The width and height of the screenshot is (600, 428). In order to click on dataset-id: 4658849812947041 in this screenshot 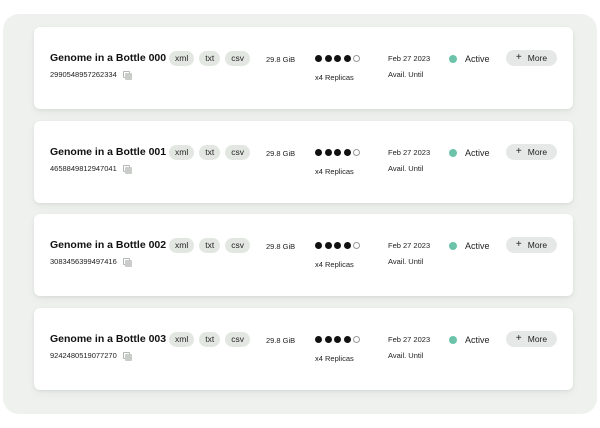, I will do `click(83, 168)`.